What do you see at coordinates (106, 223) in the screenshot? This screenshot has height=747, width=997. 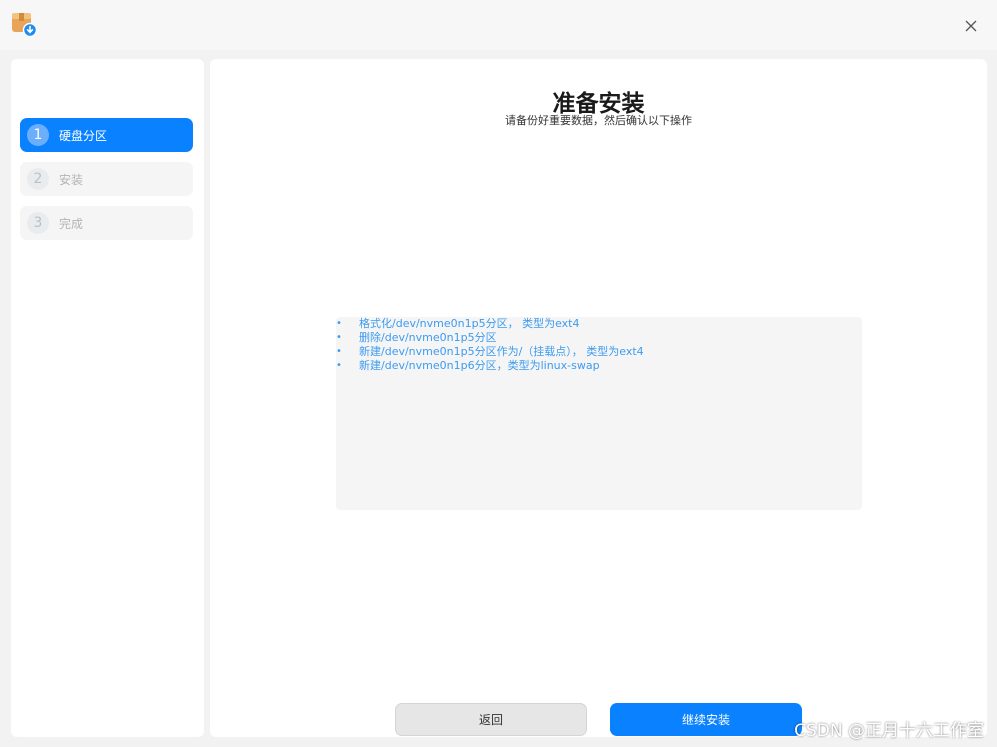 I see `step-complete: 3 完成` at bounding box center [106, 223].